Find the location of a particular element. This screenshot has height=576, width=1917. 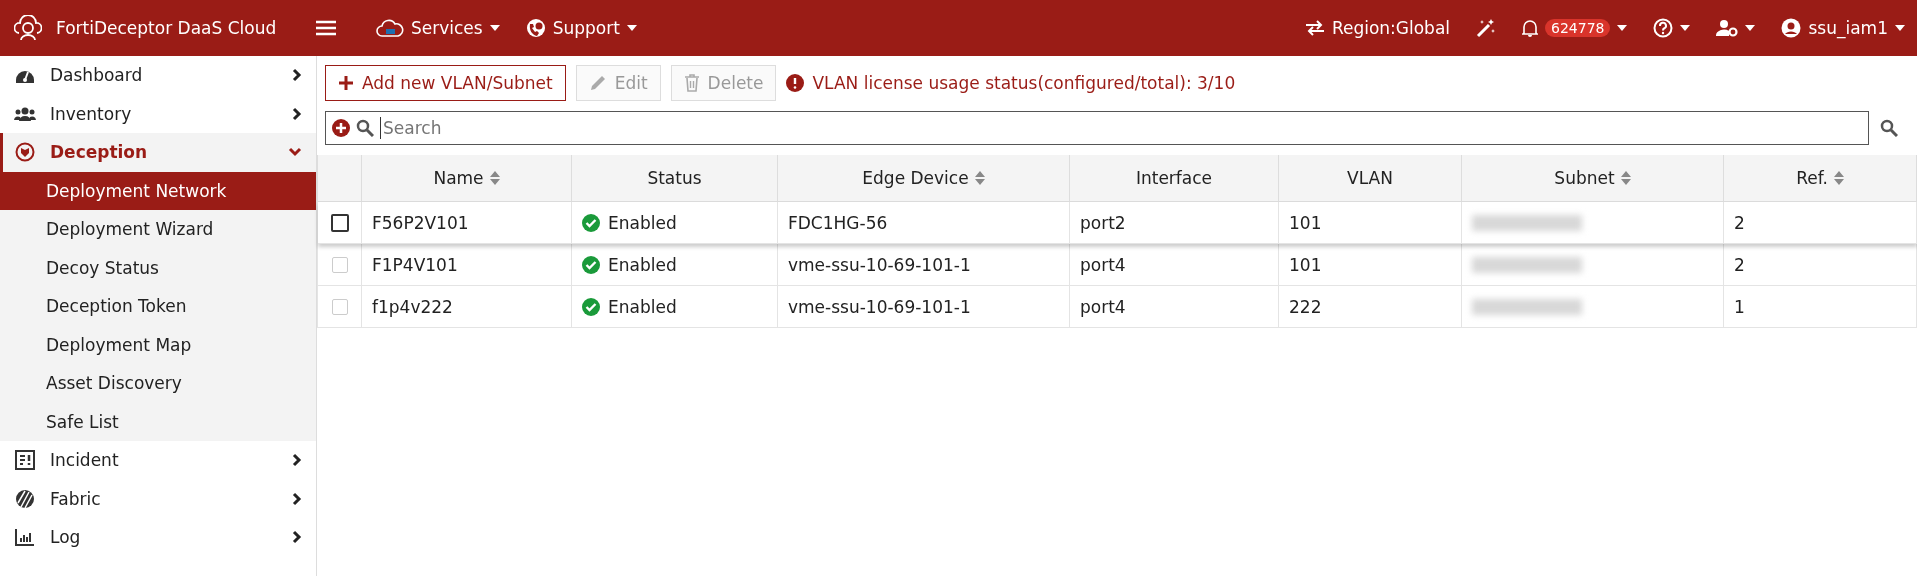

notifications-menu: 624778 is located at coordinates (1575, 28).